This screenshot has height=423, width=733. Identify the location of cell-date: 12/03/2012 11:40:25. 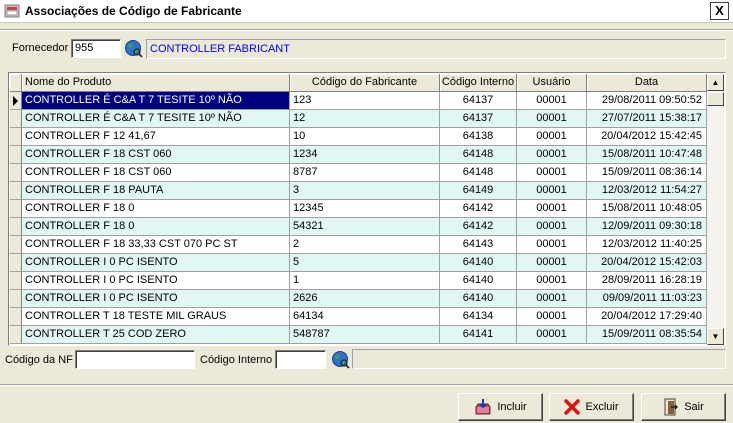
(647, 245).